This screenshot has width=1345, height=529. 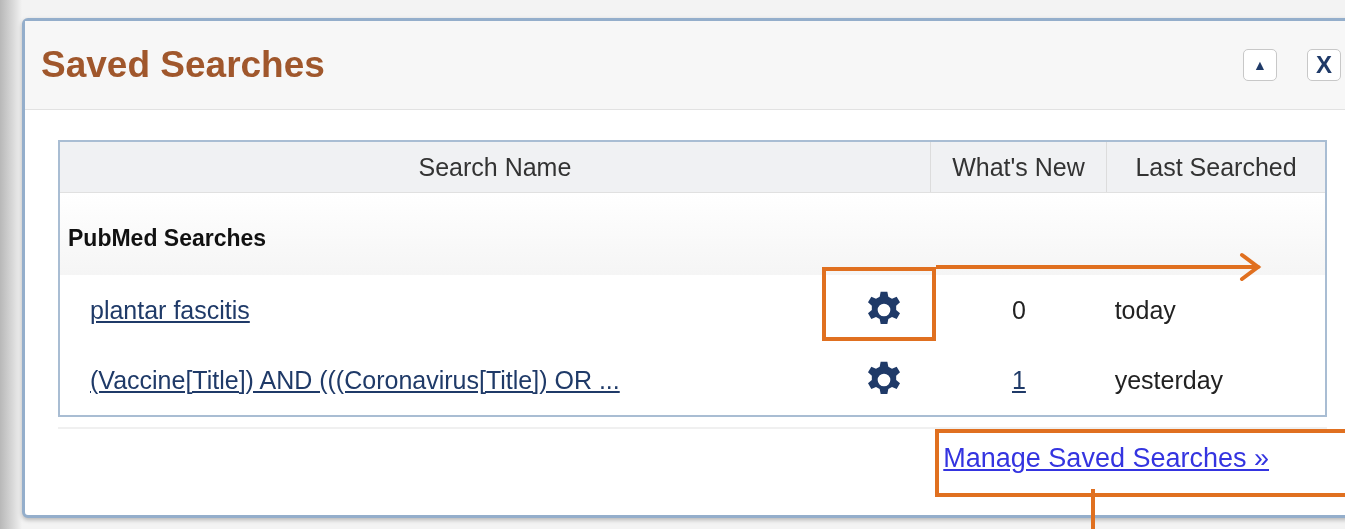 I want to click on new-count: 0, so click(x=1019, y=310).